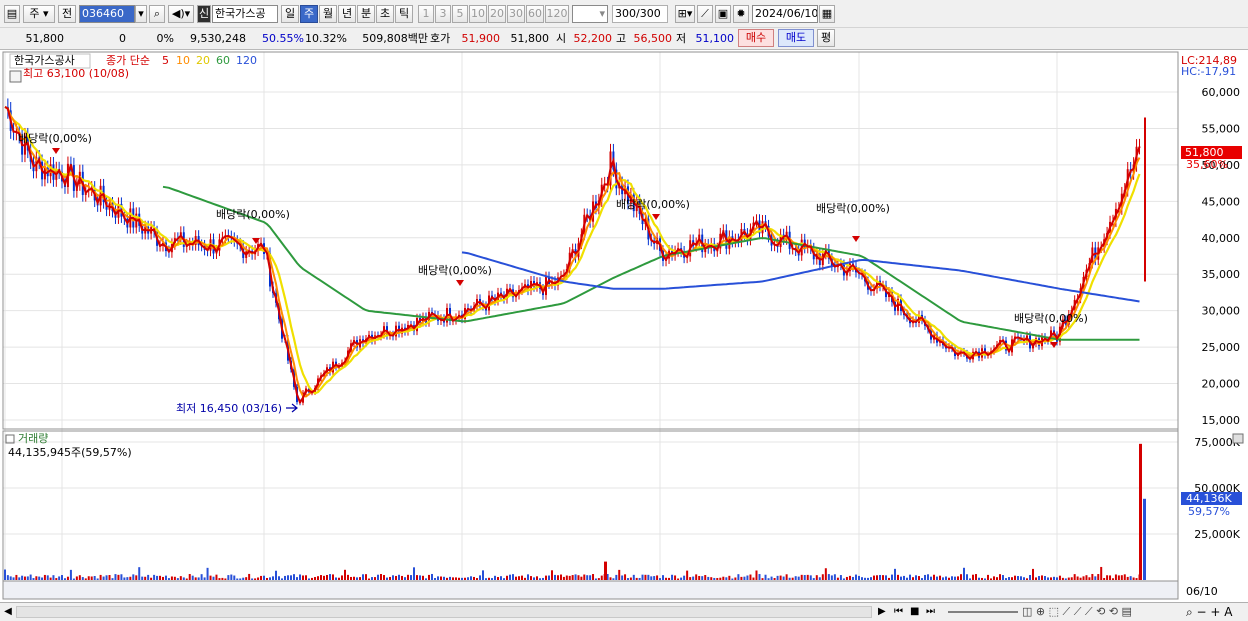 Image resolution: width=1248 pixels, height=621 pixels. I want to click on date-input: 2024/06/10, so click(785, 14).